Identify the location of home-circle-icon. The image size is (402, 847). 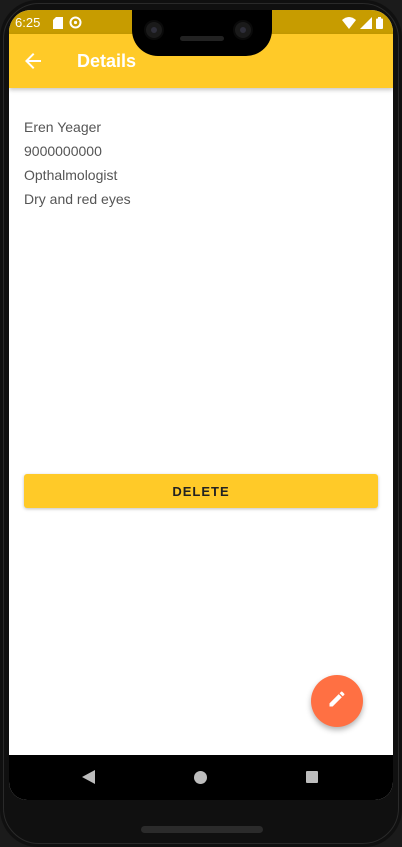
(200, 777).